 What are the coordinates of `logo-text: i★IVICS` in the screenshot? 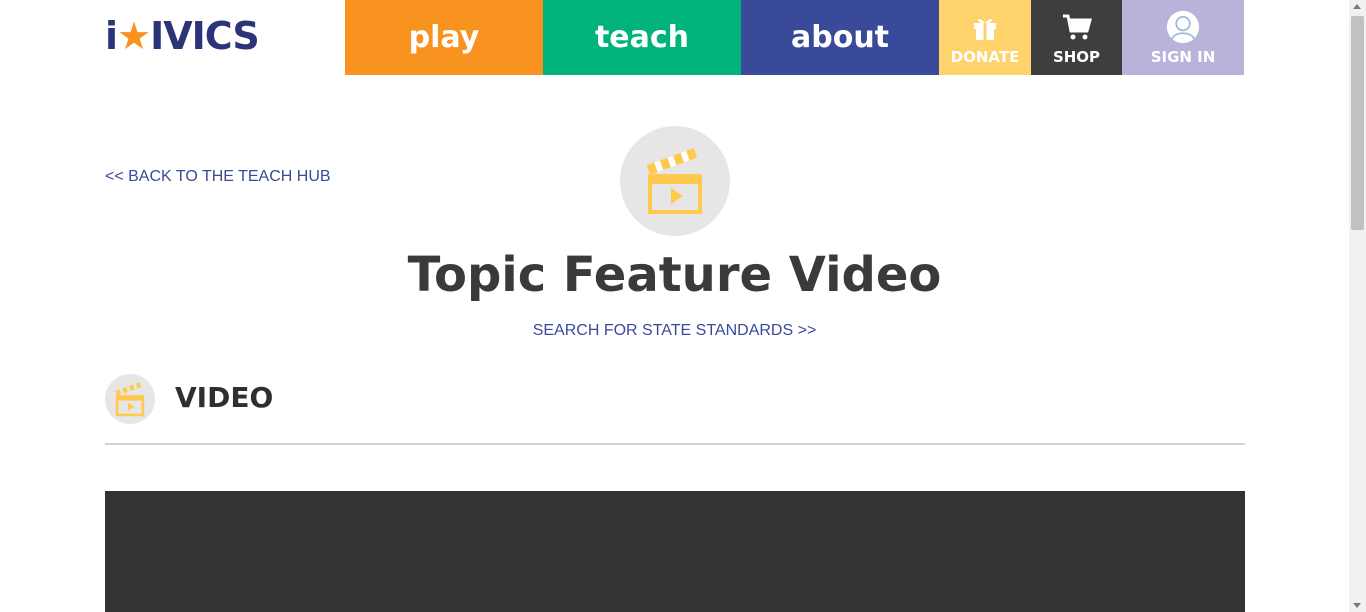 It's located at (182, 36).